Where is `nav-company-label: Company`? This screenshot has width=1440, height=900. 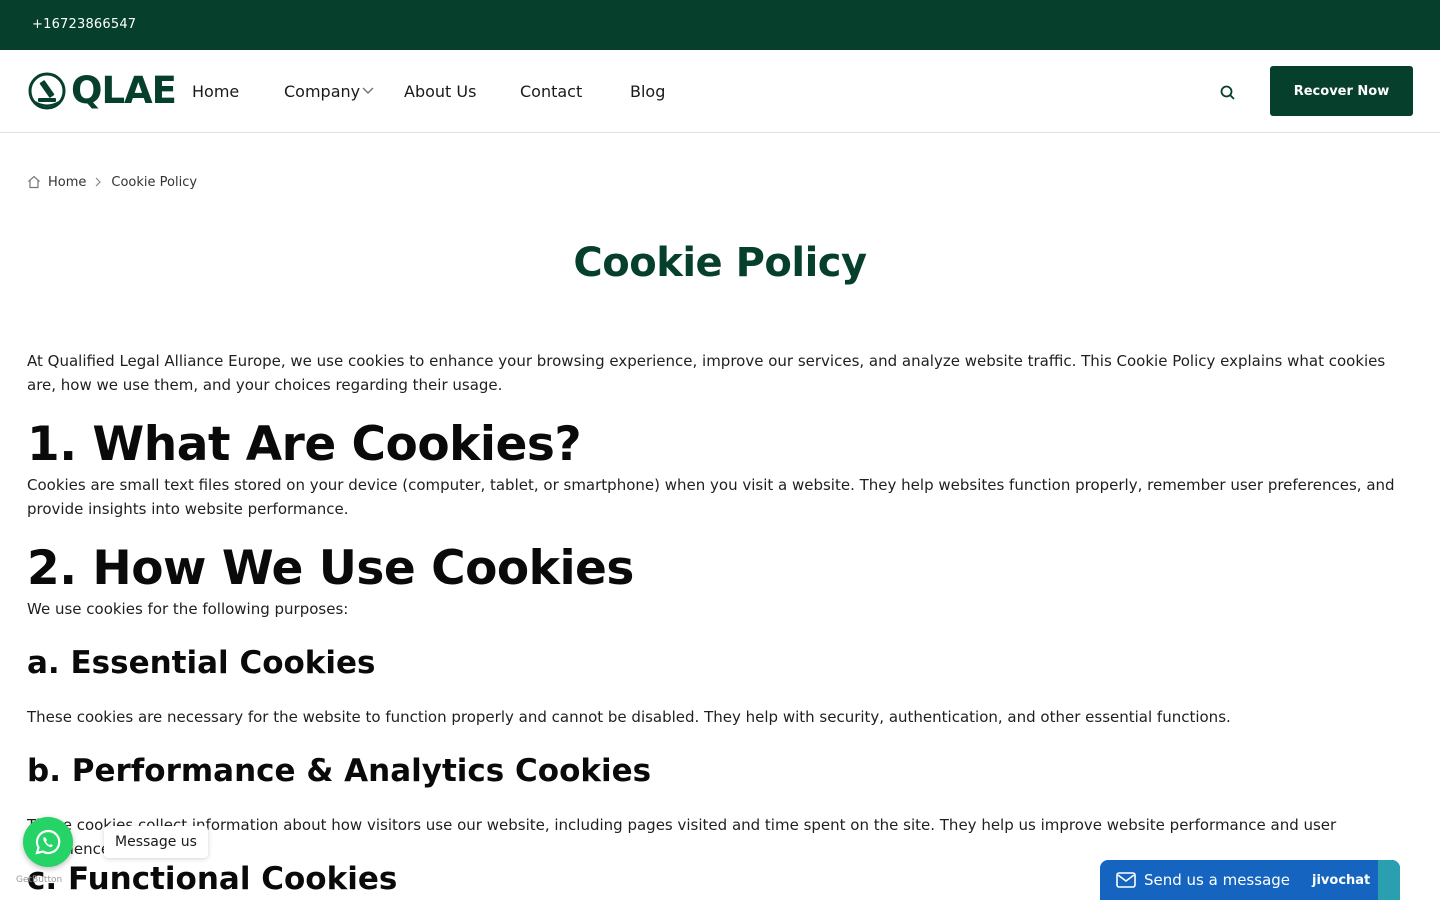 nav-company-label: Company is located at coordinates (322, 91).